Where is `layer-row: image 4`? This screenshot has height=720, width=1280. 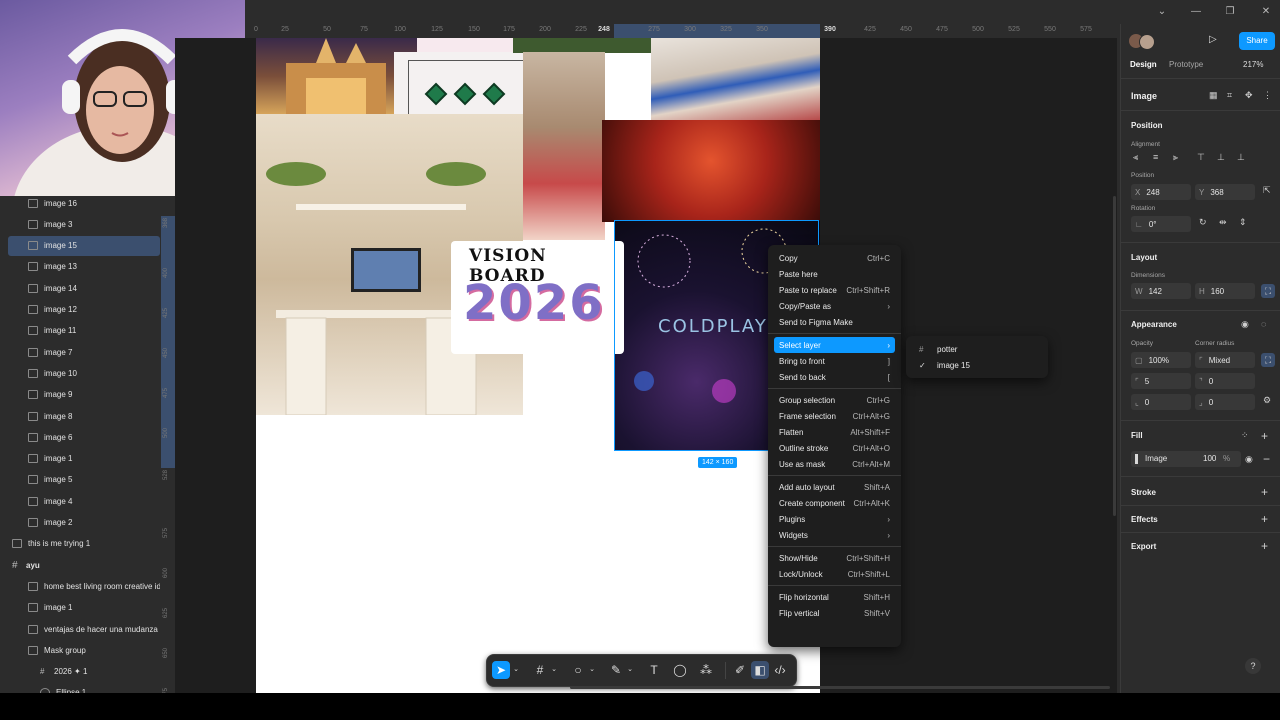
layer-row: image 4 is located at coordinates (84, 501).